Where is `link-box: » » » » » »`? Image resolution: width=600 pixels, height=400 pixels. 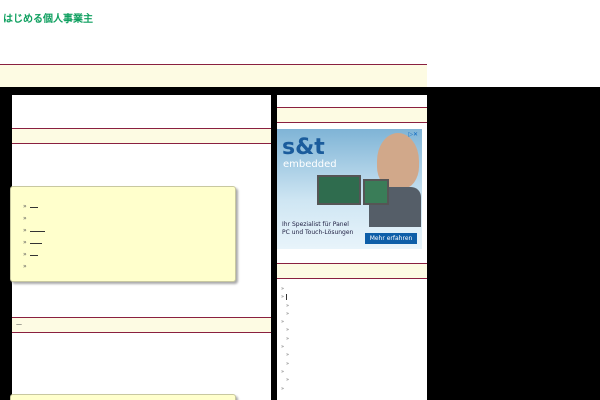 link-box: » » » » » » is located at coordinates (123, 234).